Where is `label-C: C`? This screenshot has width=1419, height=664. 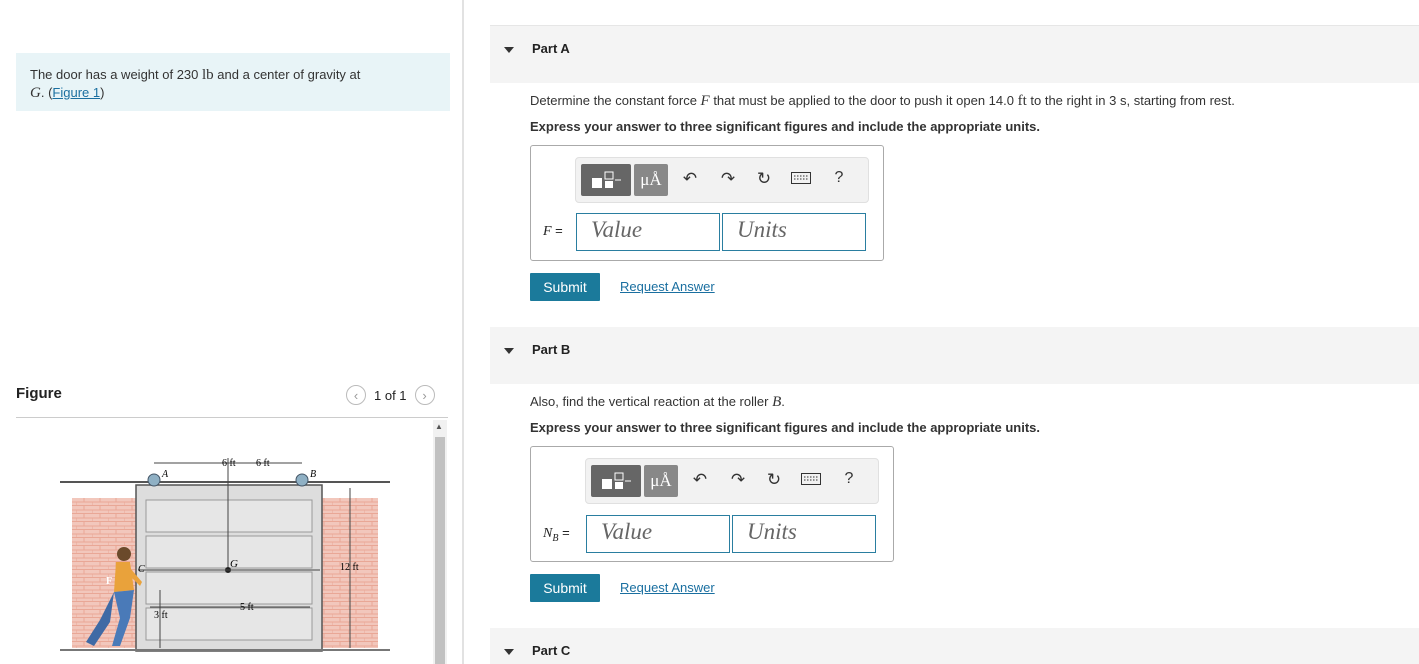 label-C: C is located at coordinates (141, 569).